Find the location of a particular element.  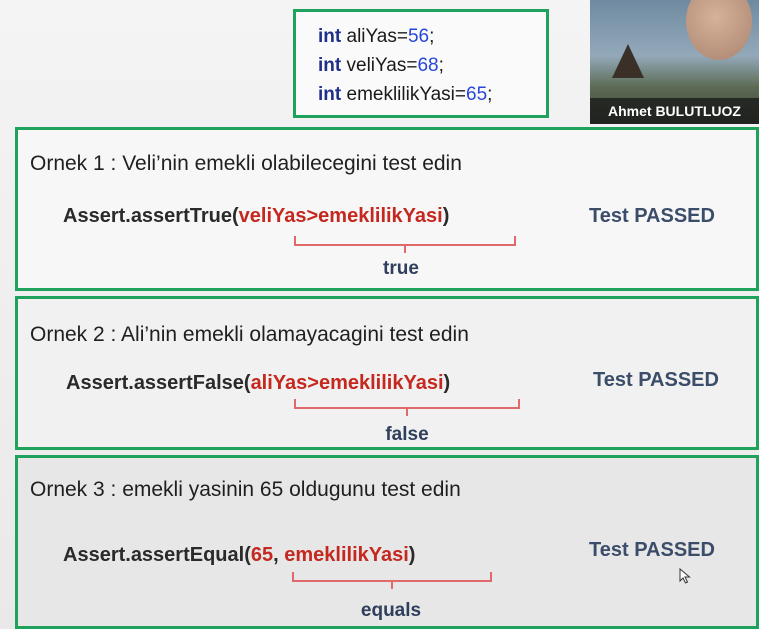

assert-argument: veliYas>emeklilikYasi is located at coordinates (340, 216).